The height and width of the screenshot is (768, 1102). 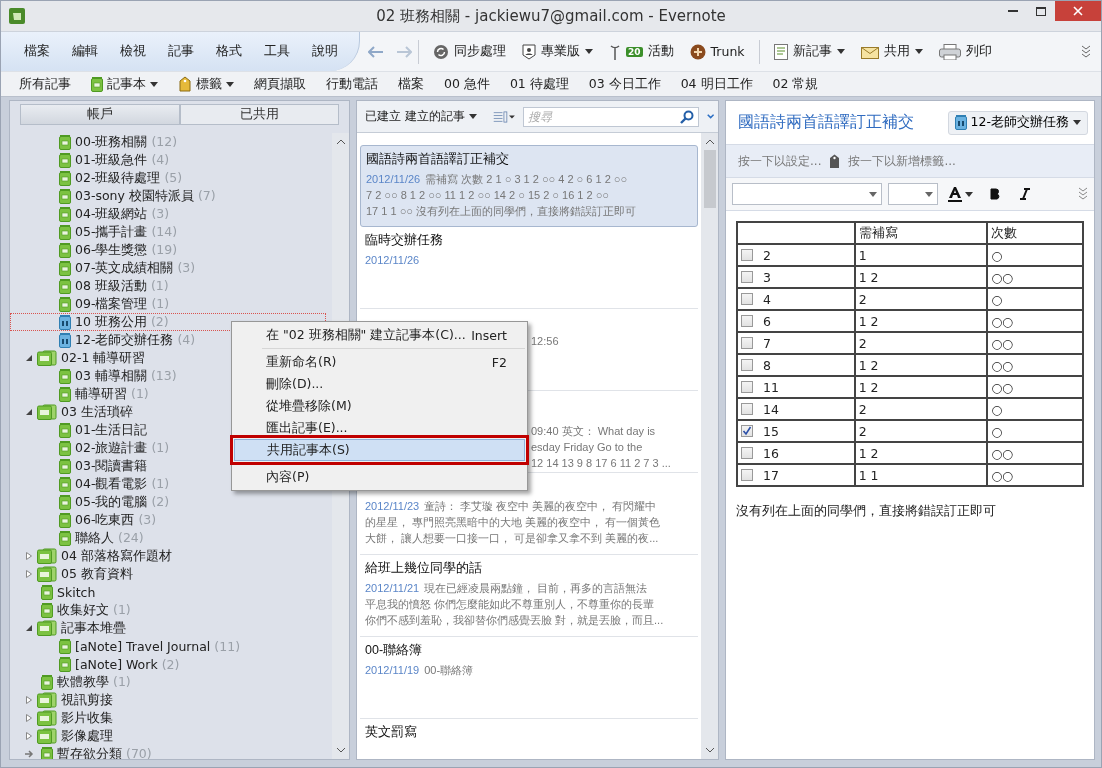 I want to click on notebook-row: 06-吃東西 (3), so click(x=168, y=520).